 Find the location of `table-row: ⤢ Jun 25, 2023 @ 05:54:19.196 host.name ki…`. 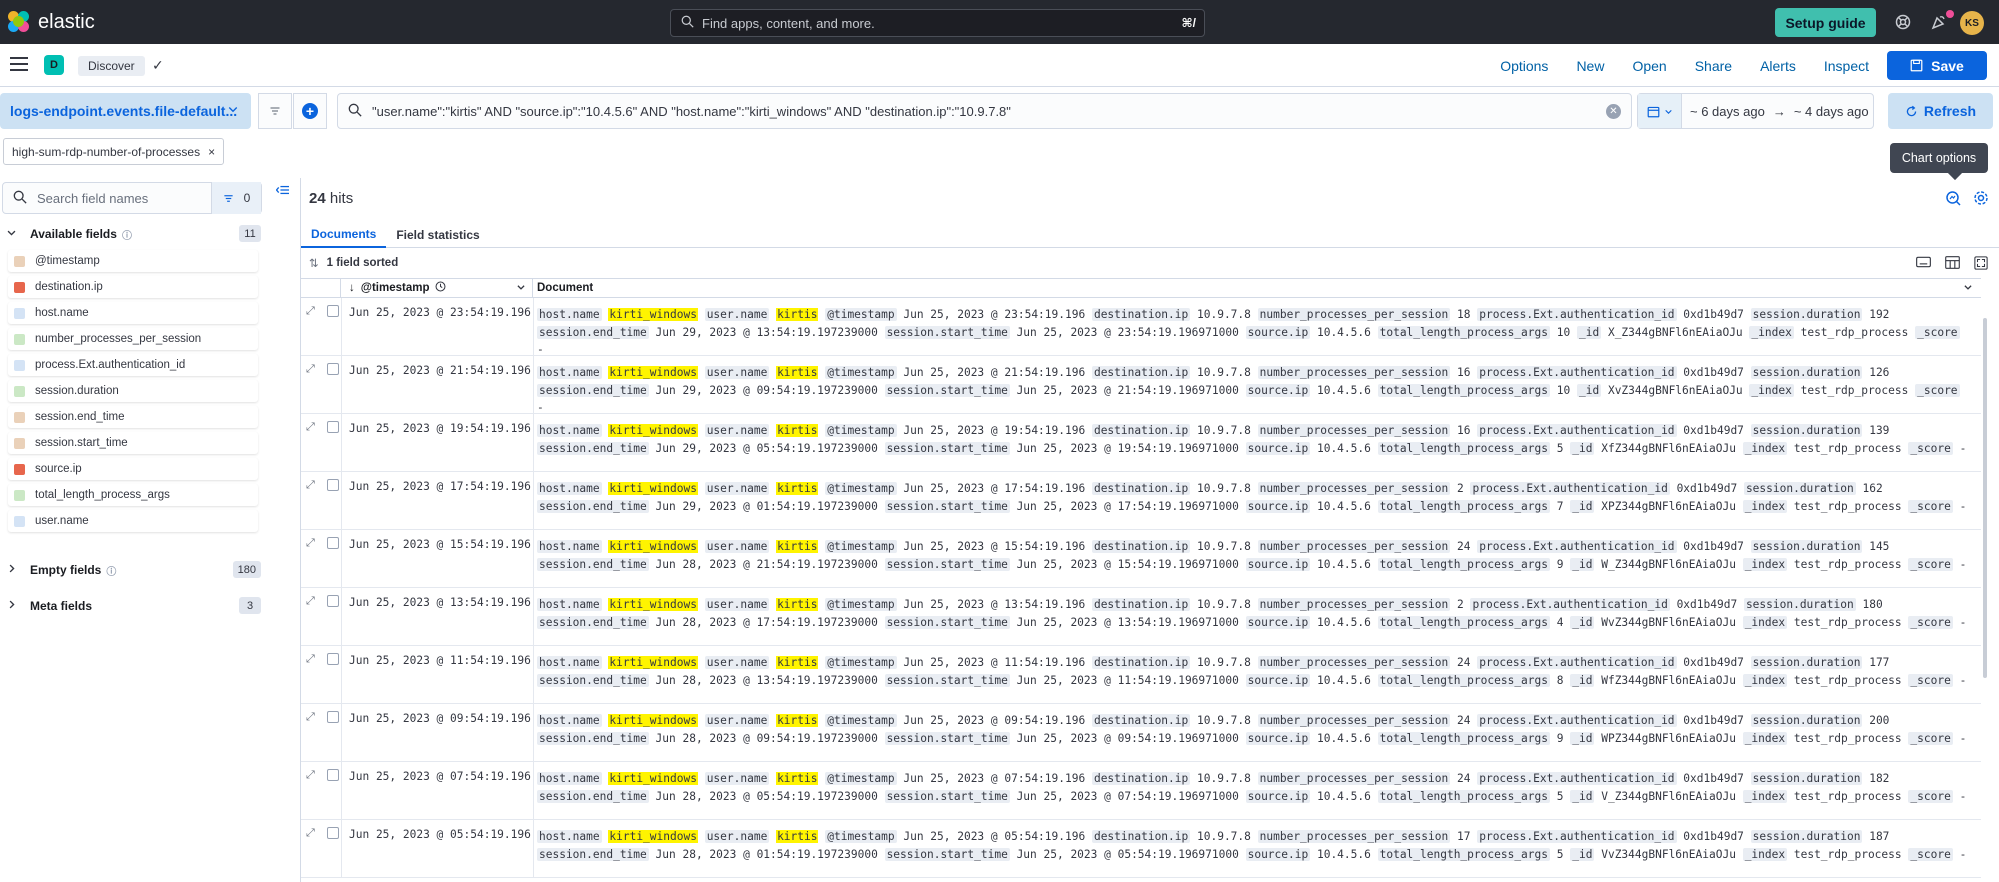

table-row: ⤢ Jun 25, 2023 @ 05:54:19.196 host.name ki… is located at coordinates (1141, 849).